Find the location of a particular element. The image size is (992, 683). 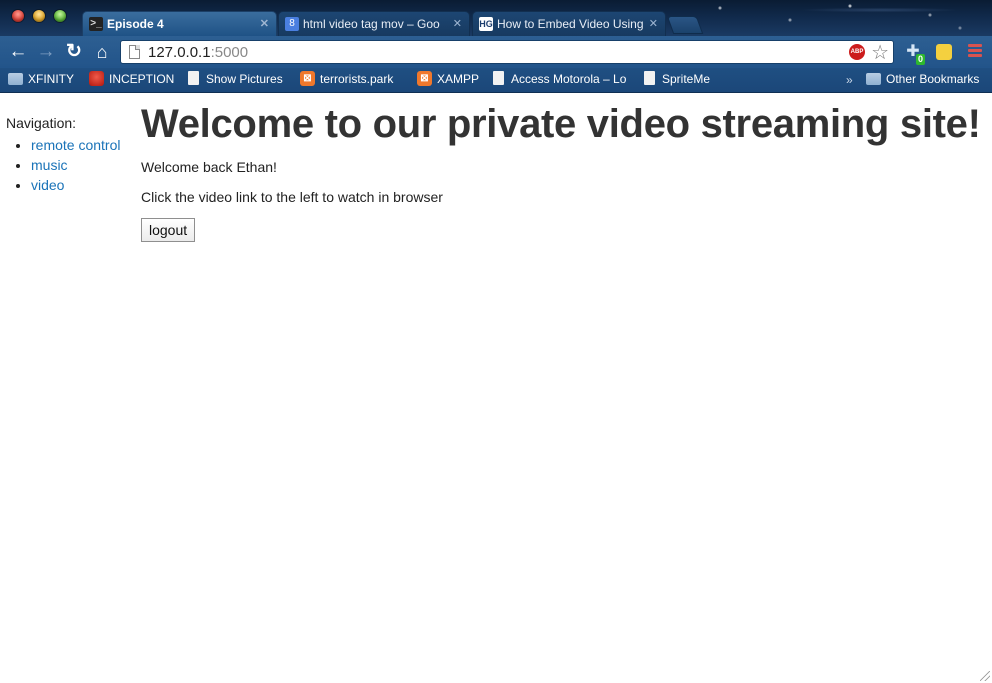

tab-embed-video: HG How to Embed Video Using ✕ is located at coordinates (569, 23).